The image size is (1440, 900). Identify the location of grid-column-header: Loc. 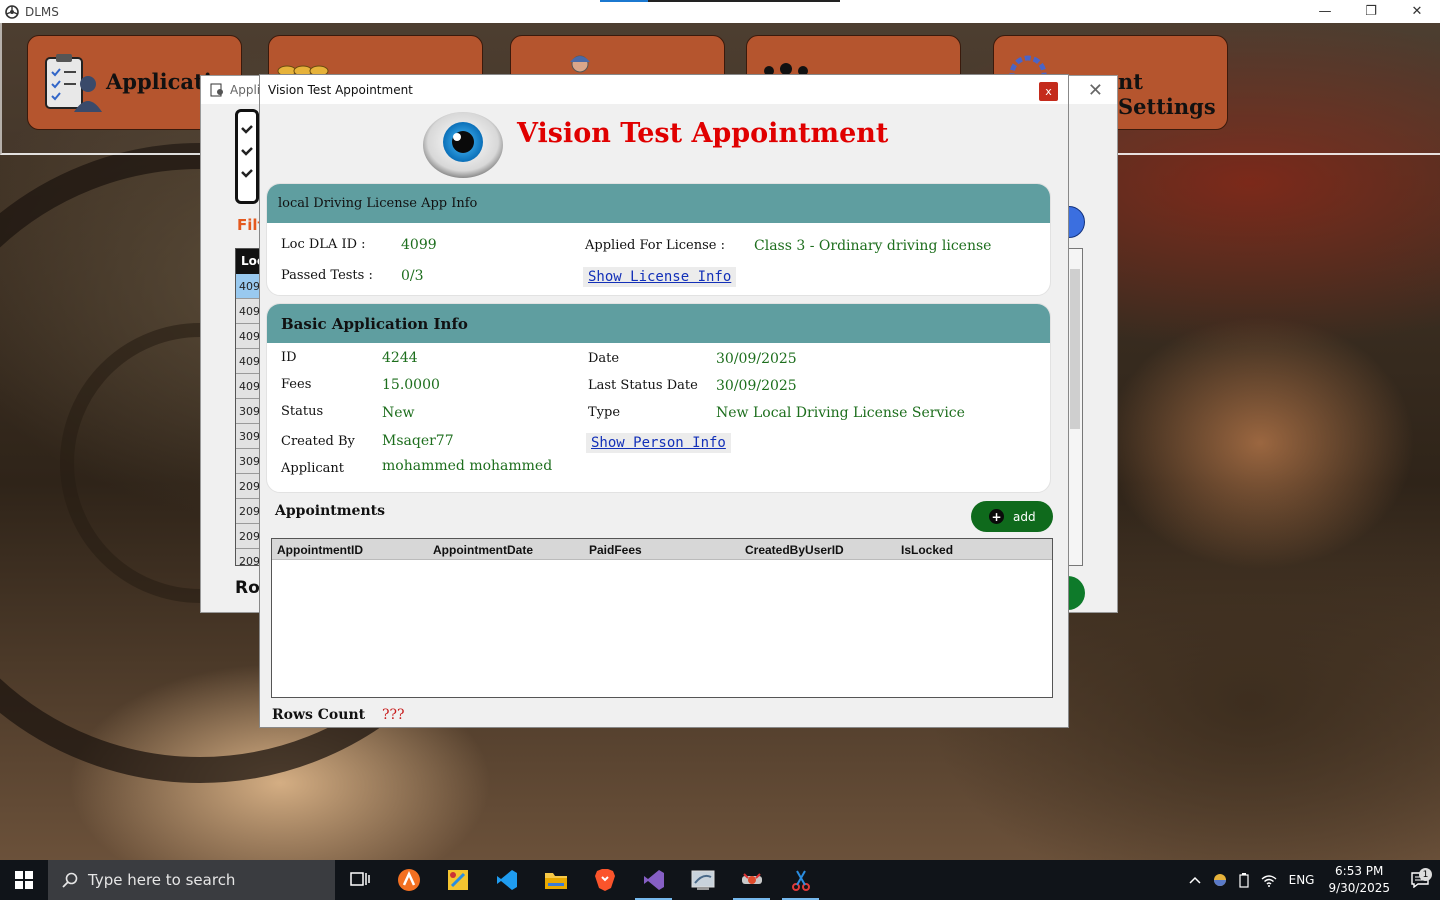
(248, 261).